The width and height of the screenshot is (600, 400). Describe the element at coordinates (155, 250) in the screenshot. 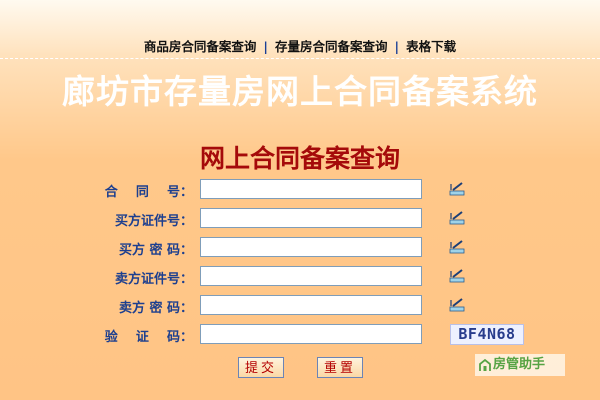

I see `buyer-password-label: 买方 密 码：` at that location.